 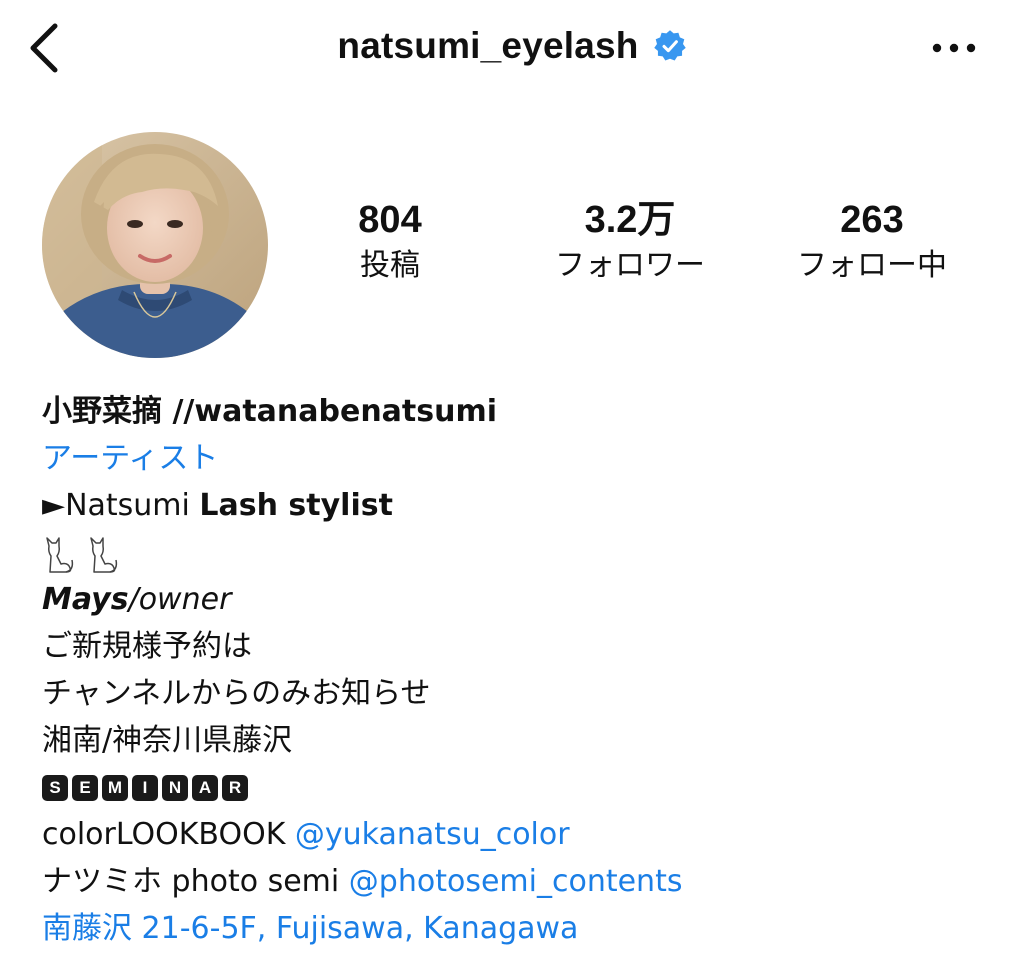 What do you see at coordinates (195, 881) in the screenshot?
I see `photo-text: ナツミホ photo semi` at bounding box center [195, 881].